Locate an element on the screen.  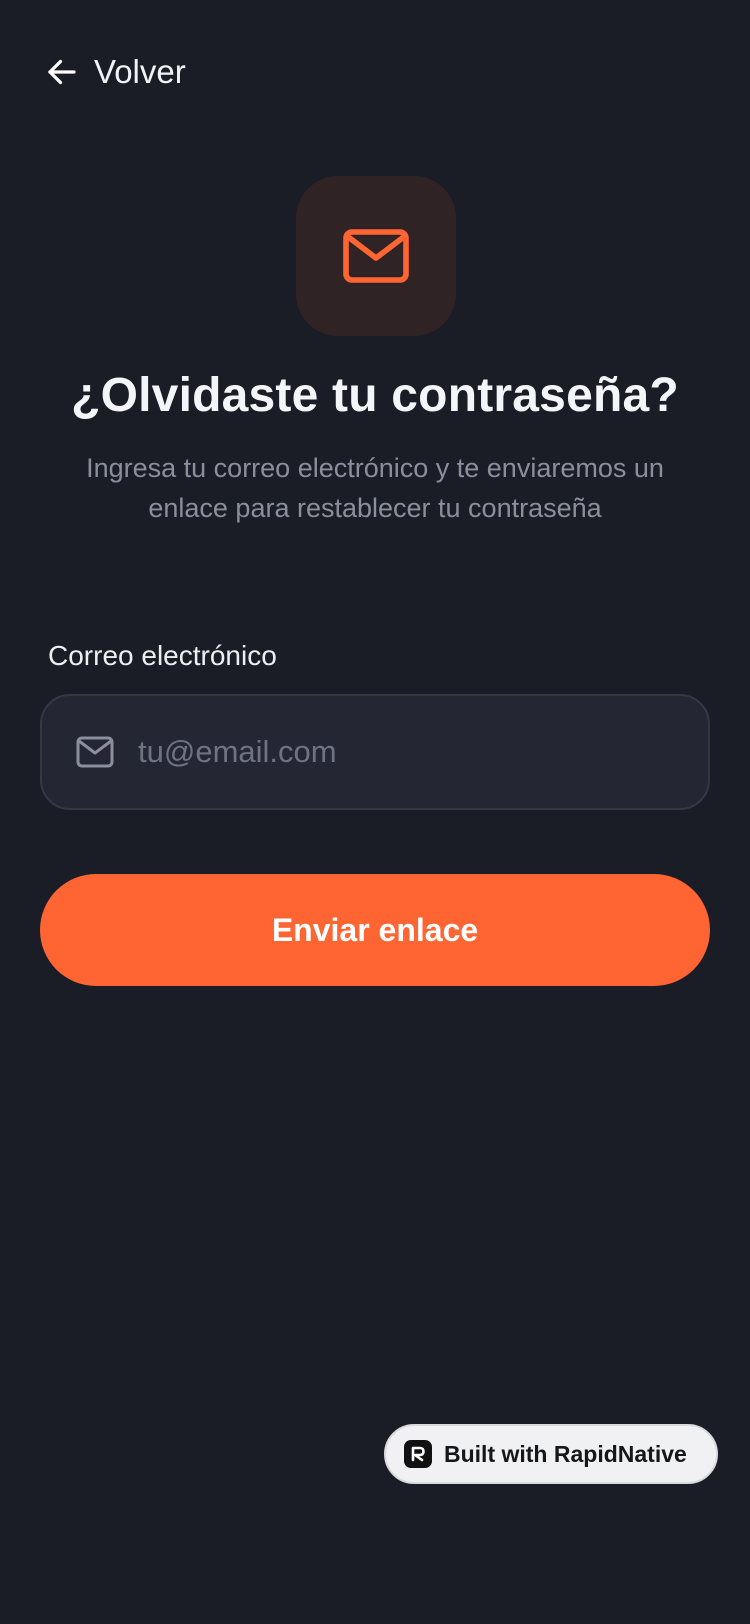
email-label: Correo electrónico is located at coordinates (162, 655).